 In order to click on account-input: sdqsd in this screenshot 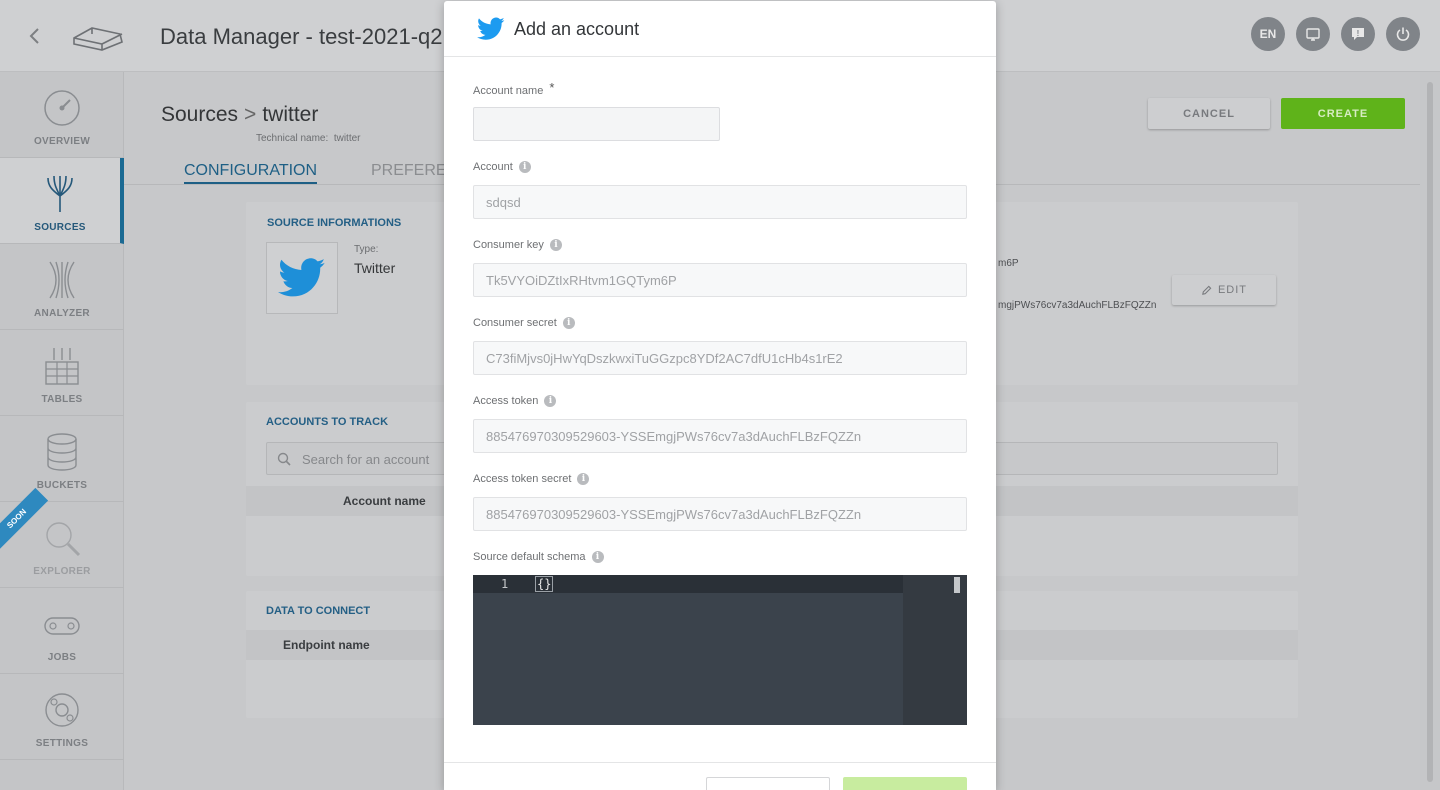, I will do `click(720, 202)`.